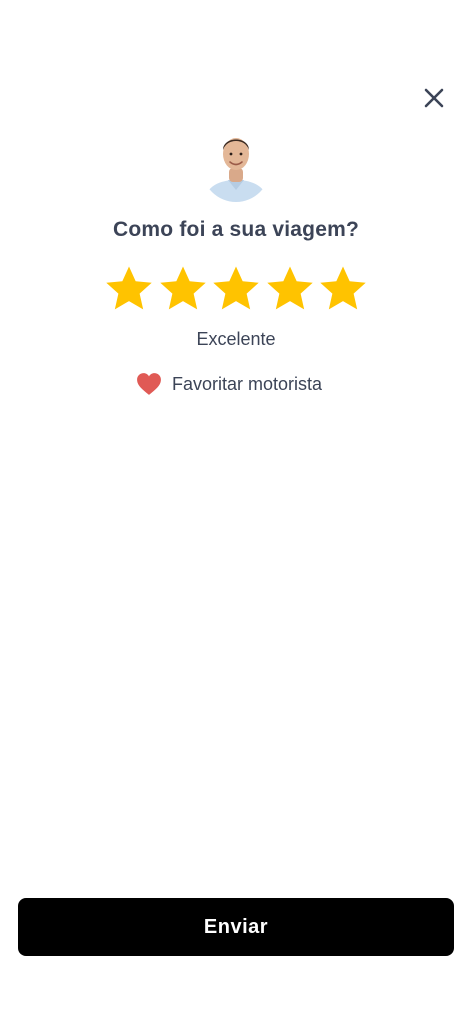 The image size is (472, 1024). What do you see at coordinates (149, 384) in the screenshot?
I see `heart-icon` at bounding box center [149, 384].